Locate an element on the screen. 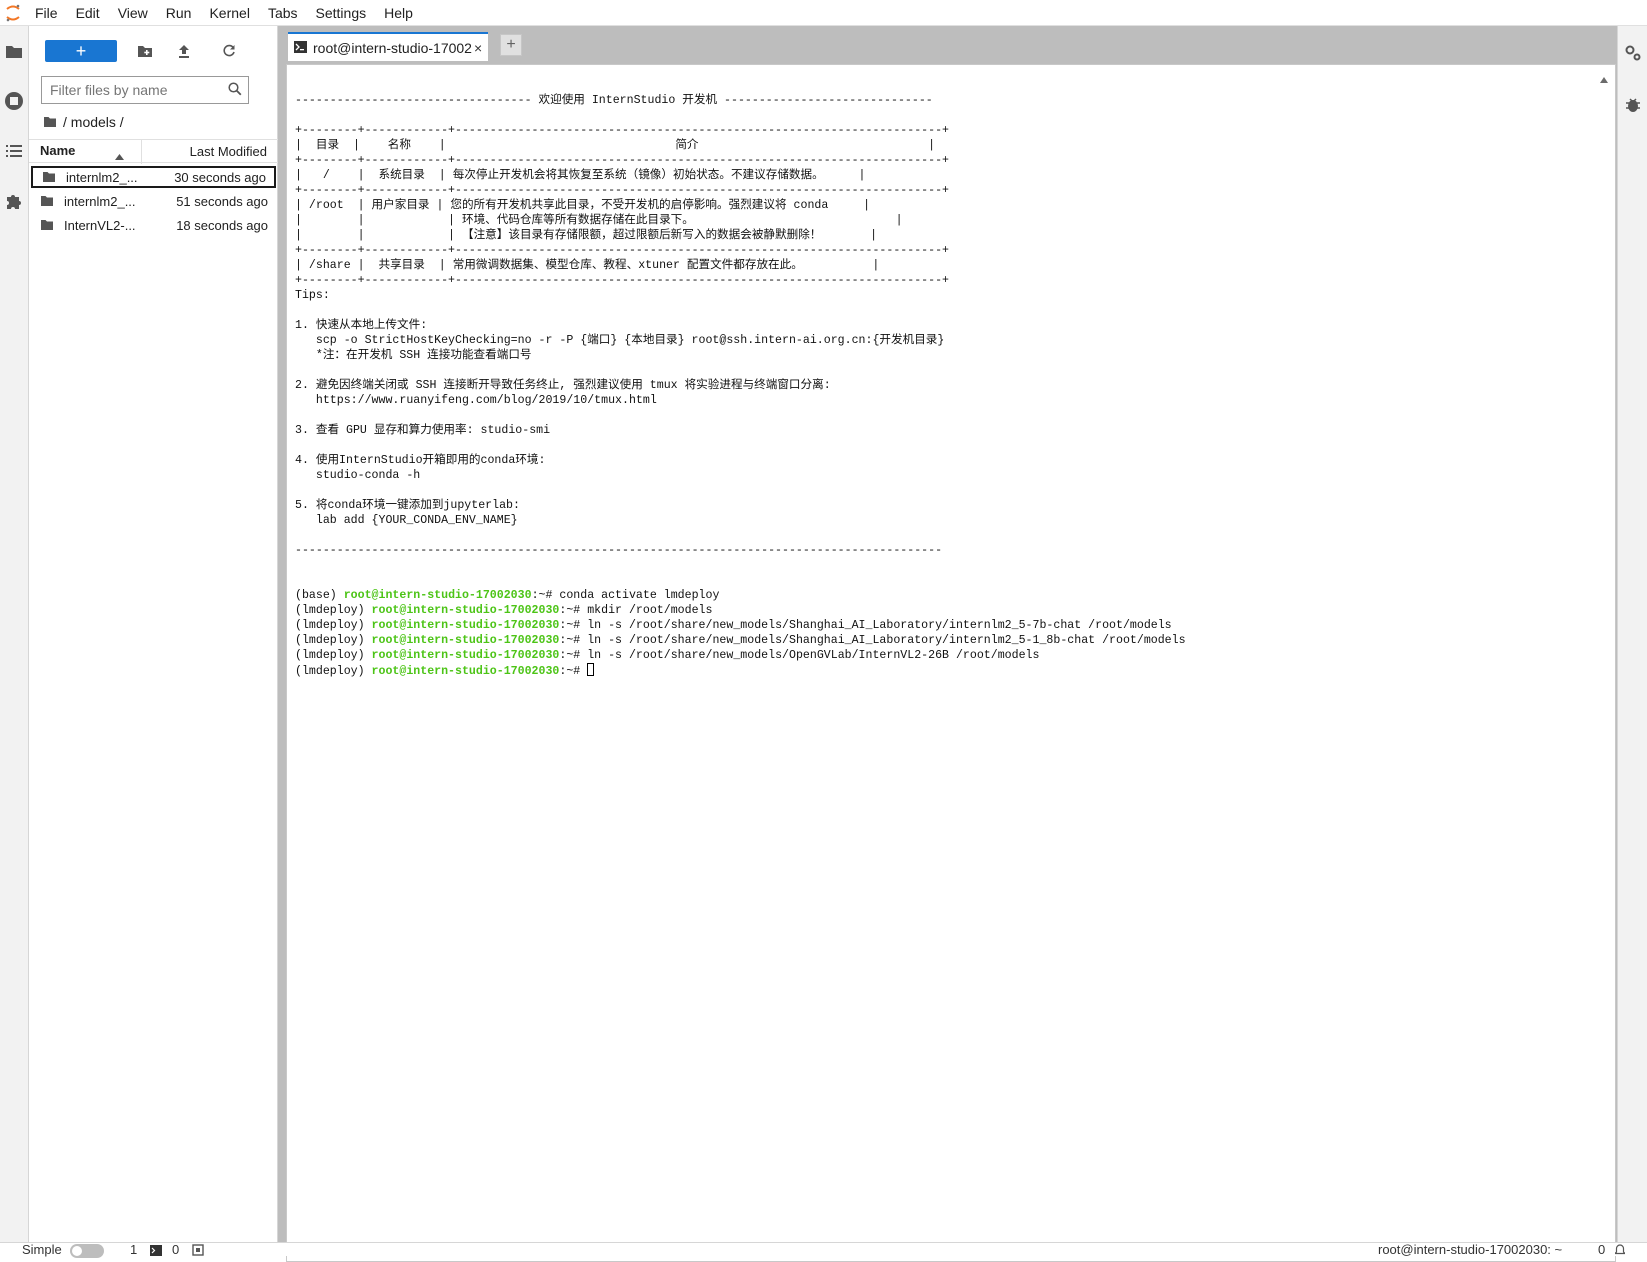  file-row: internlm2_... 51 seconds ago is located at coordinates (153, 201).